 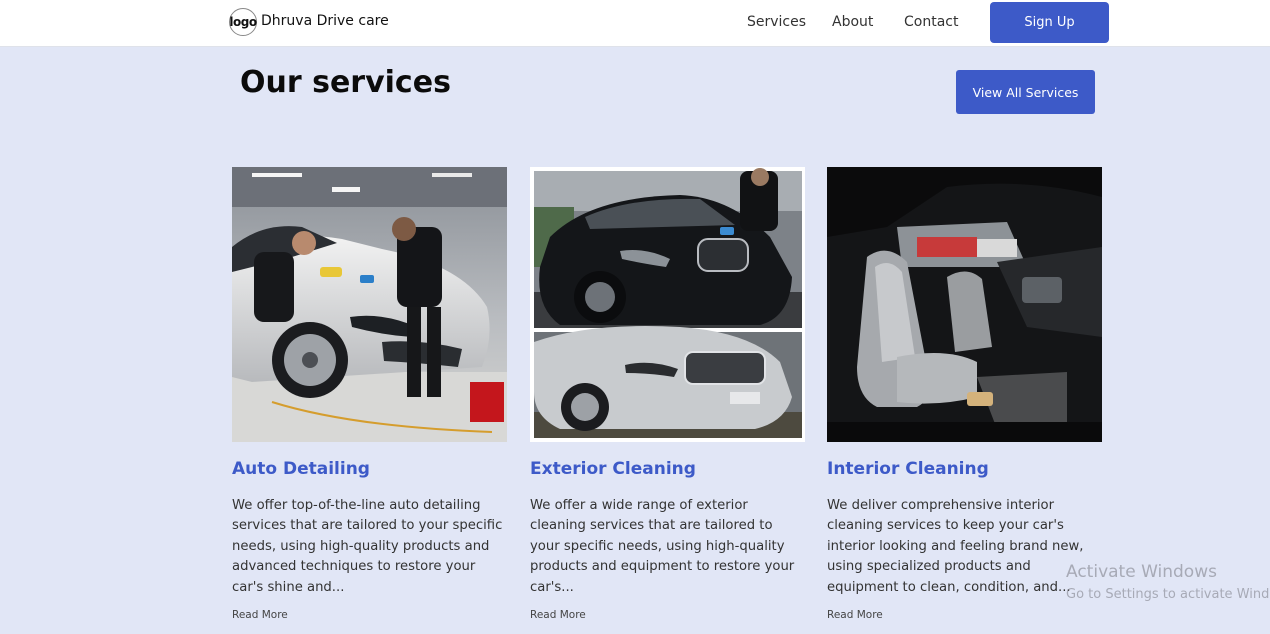 I want to click on interior-cleaning-photo, so click(x=964, y=304).